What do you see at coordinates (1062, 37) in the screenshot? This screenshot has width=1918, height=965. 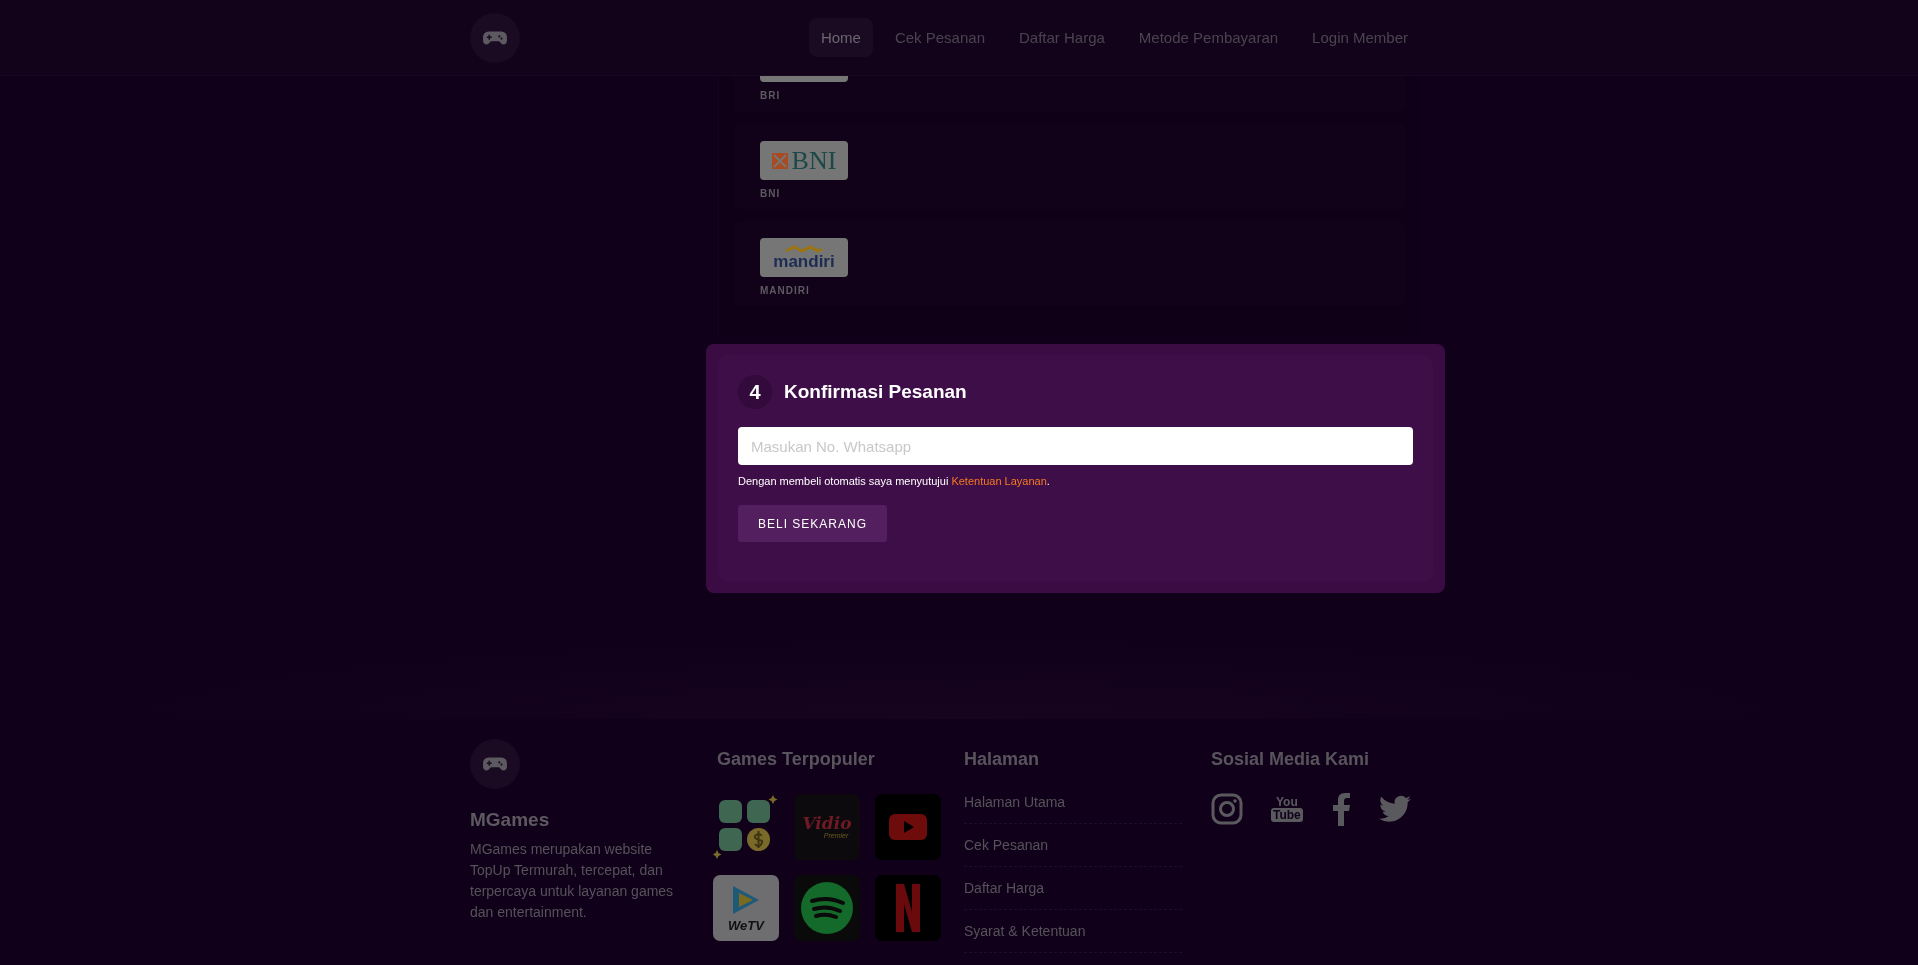 I see `nav-link: Daftar Harga` at bounding box center [1062, 37].